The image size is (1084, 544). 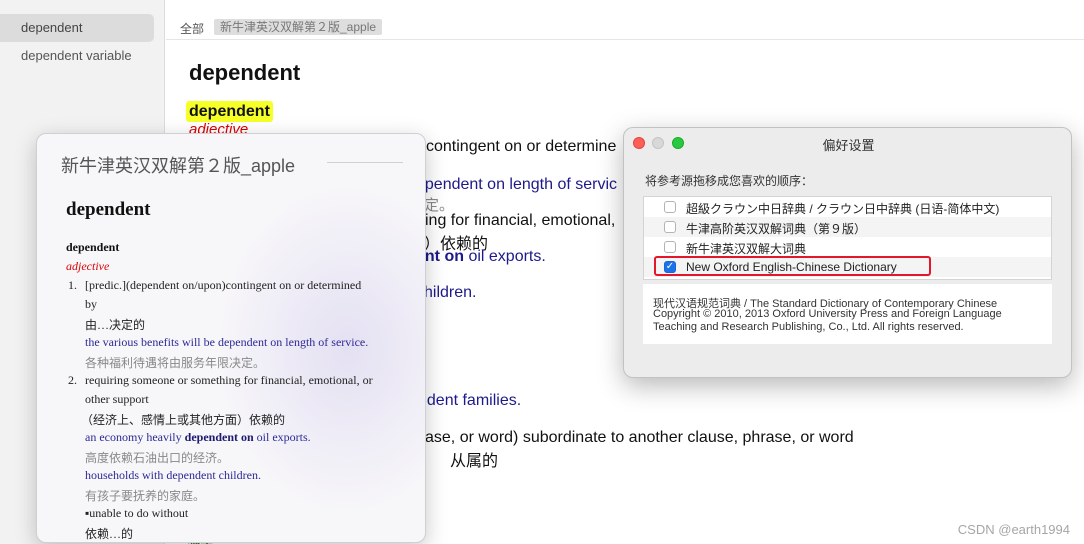 I want to click on sidebar-item-dependent-variable: dependent variable, so click(x=77, y=56).